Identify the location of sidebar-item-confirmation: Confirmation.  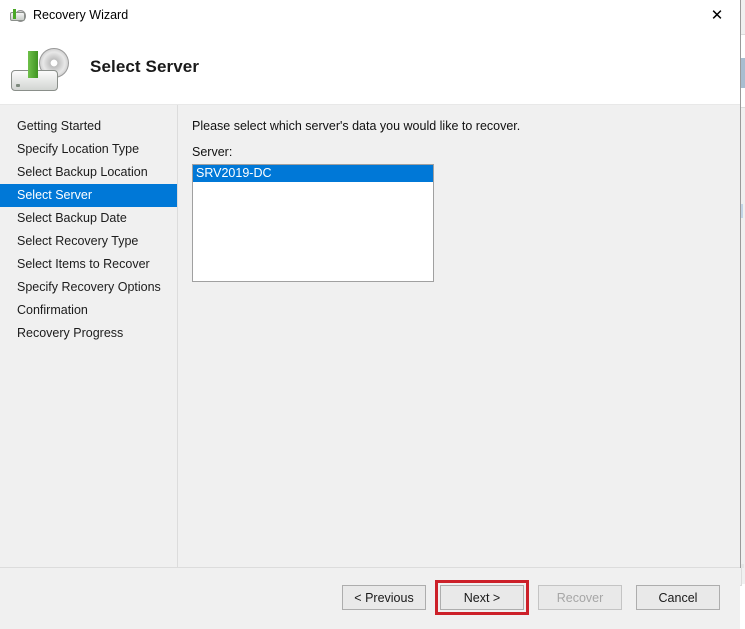
(88, 310).